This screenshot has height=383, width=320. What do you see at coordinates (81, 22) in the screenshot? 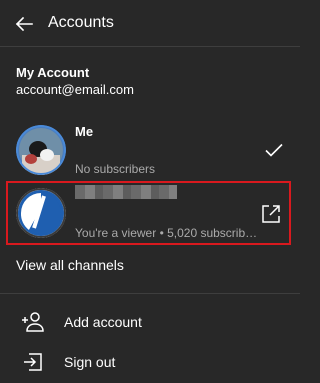
I see `page-title: Accounts` at bounding box center [81, 22].